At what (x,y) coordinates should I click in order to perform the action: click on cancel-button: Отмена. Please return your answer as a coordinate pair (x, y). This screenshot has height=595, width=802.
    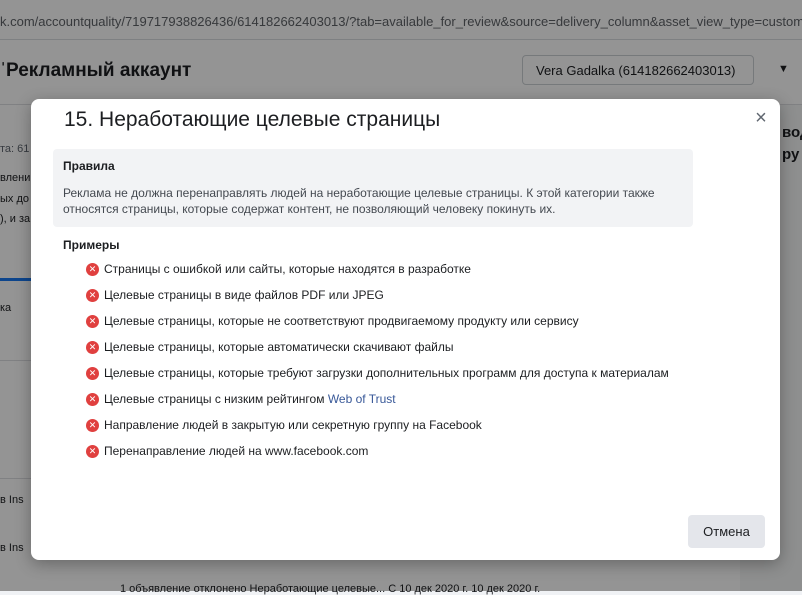
    Looking at the image, I should click on (726, 531).